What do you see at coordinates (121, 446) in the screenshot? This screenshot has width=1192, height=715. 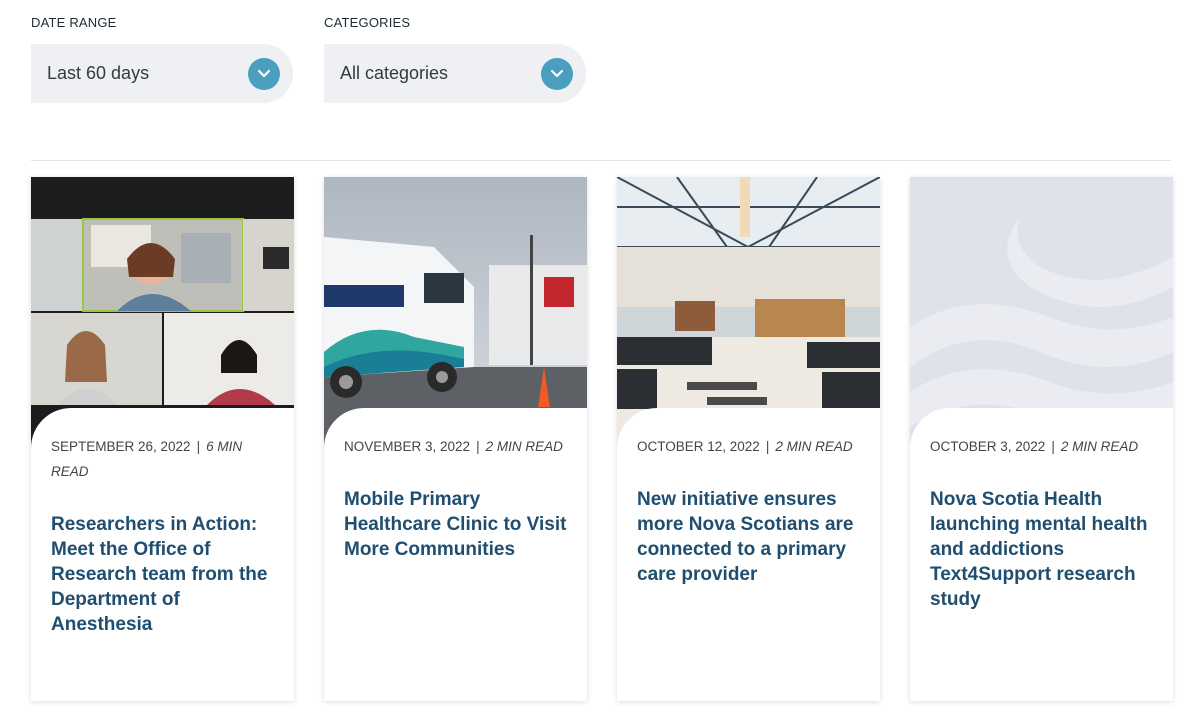 I see `card-date: SEPTEMBER 26, 2022` at bounding box center [121, 446].